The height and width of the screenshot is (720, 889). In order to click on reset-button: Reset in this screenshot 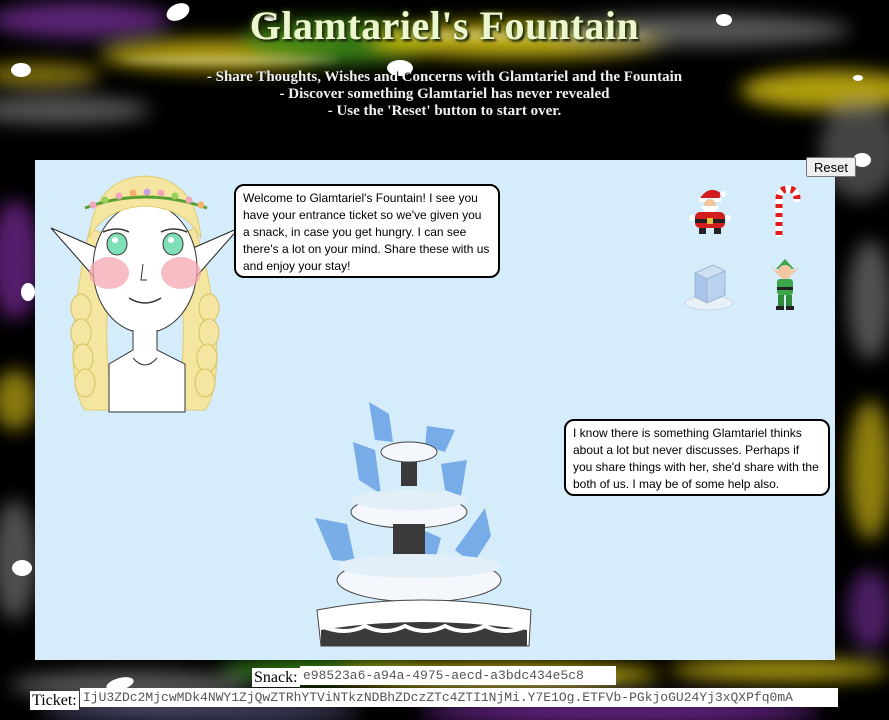, I will do `click(831, 167)`.